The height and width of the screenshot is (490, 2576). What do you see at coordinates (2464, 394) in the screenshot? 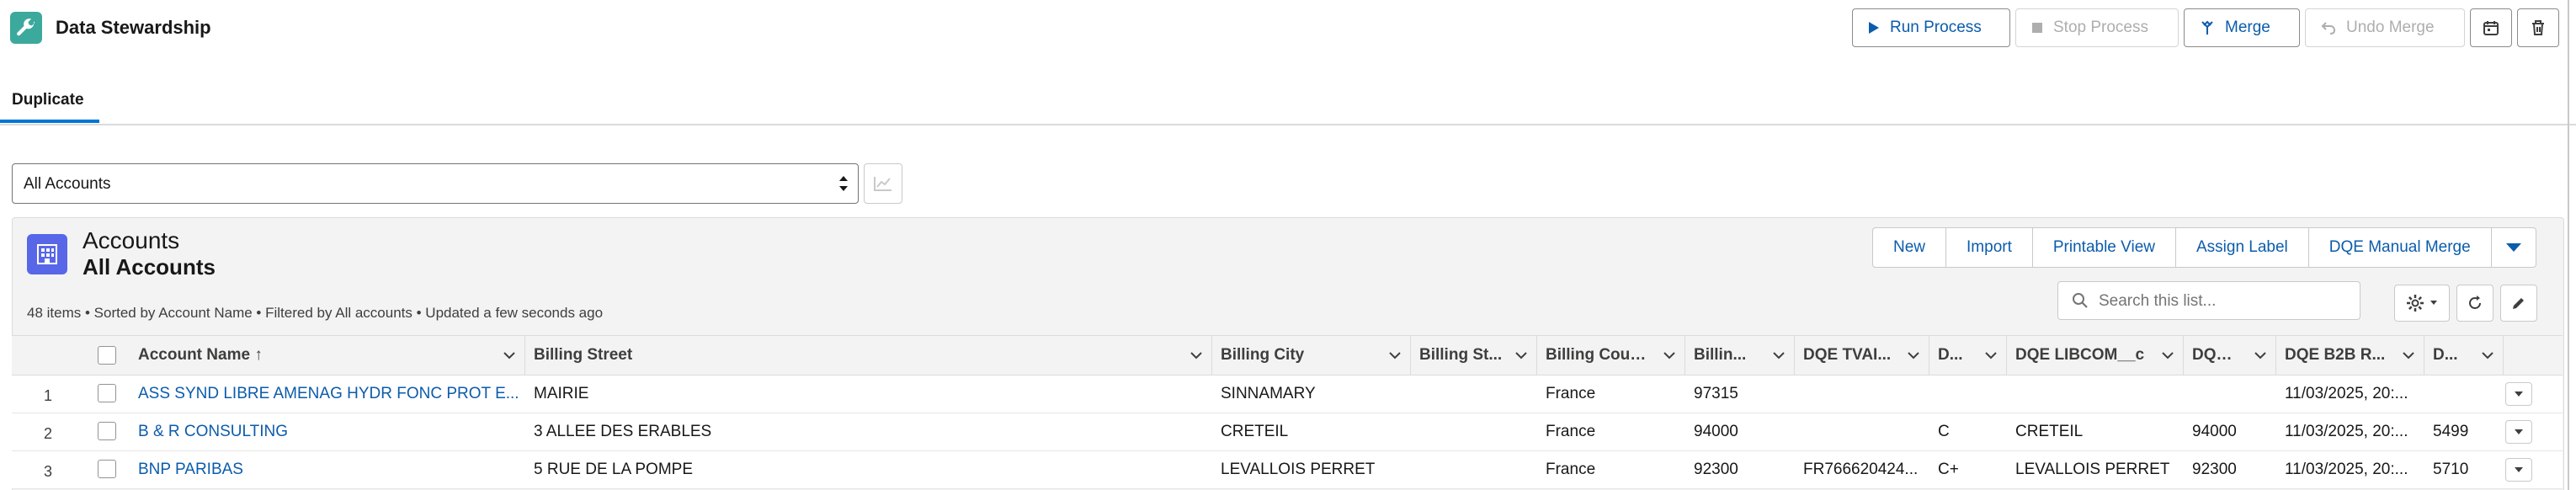
I see `cell-d2` at bounding box center [2464, 394].